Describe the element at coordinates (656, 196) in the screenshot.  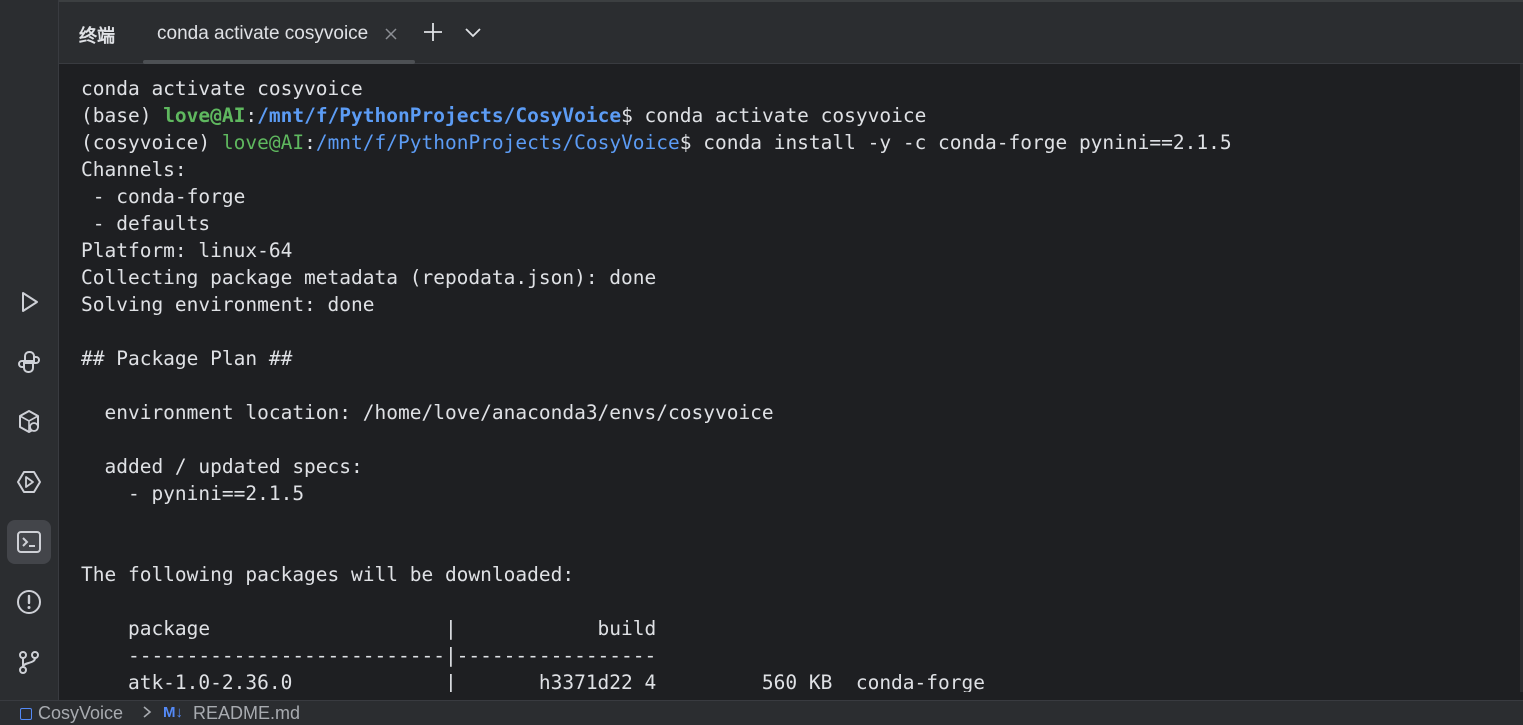
I see `terminal-line: - conda-forge` at that location.